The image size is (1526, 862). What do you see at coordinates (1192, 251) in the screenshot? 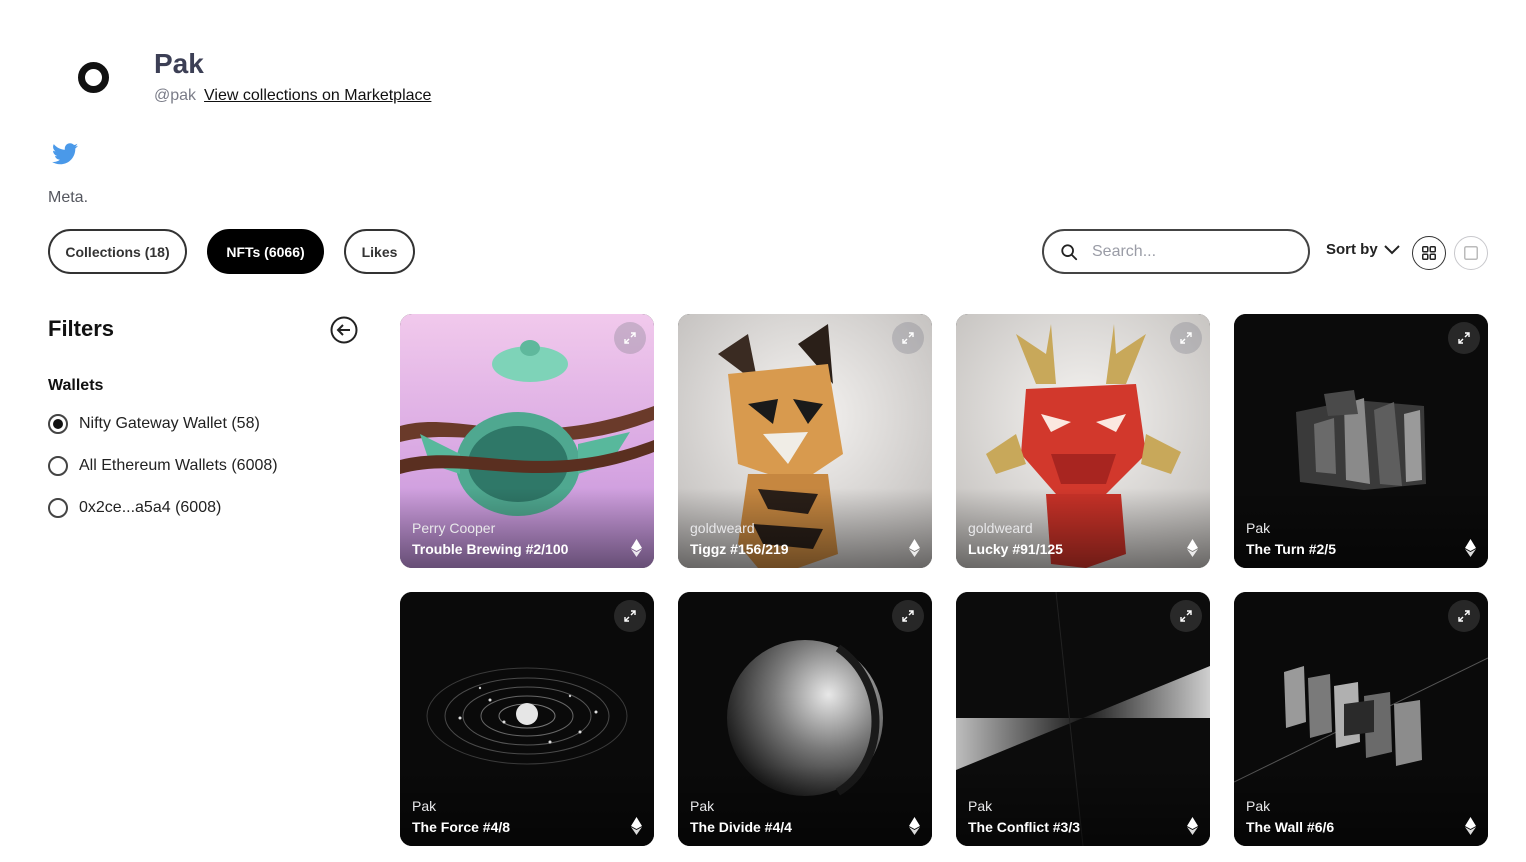
I see `search-input` at bounding box center [1192, 251].